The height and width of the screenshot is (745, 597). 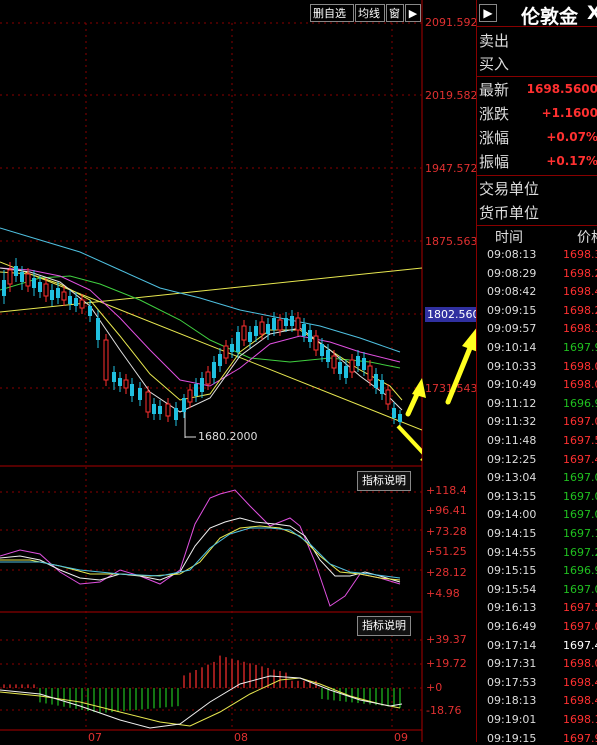 What do you see at coordinates (509, 238) in the screenshot?
I see `ticks-col-time: 时间` at bounding box center [509, 238].